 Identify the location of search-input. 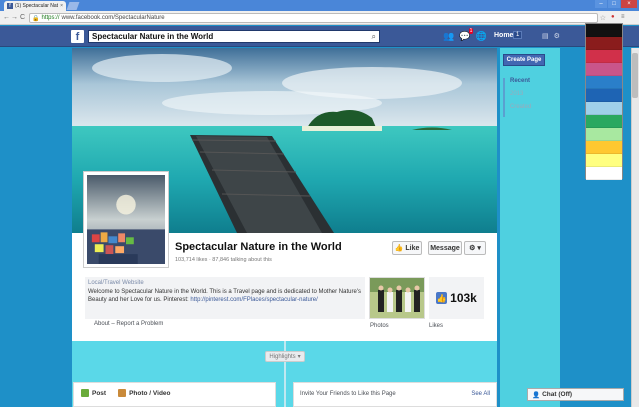
(232, 36).